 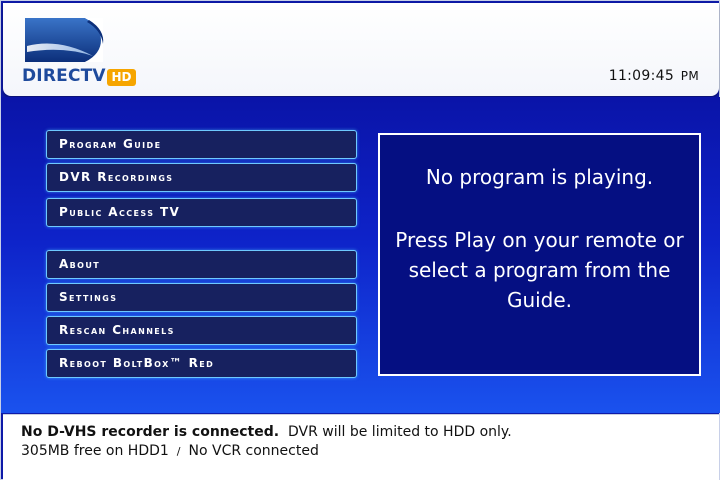 I want to click on hdd-free-space: 305MB free on HDD1, so click(x=95, y=451).